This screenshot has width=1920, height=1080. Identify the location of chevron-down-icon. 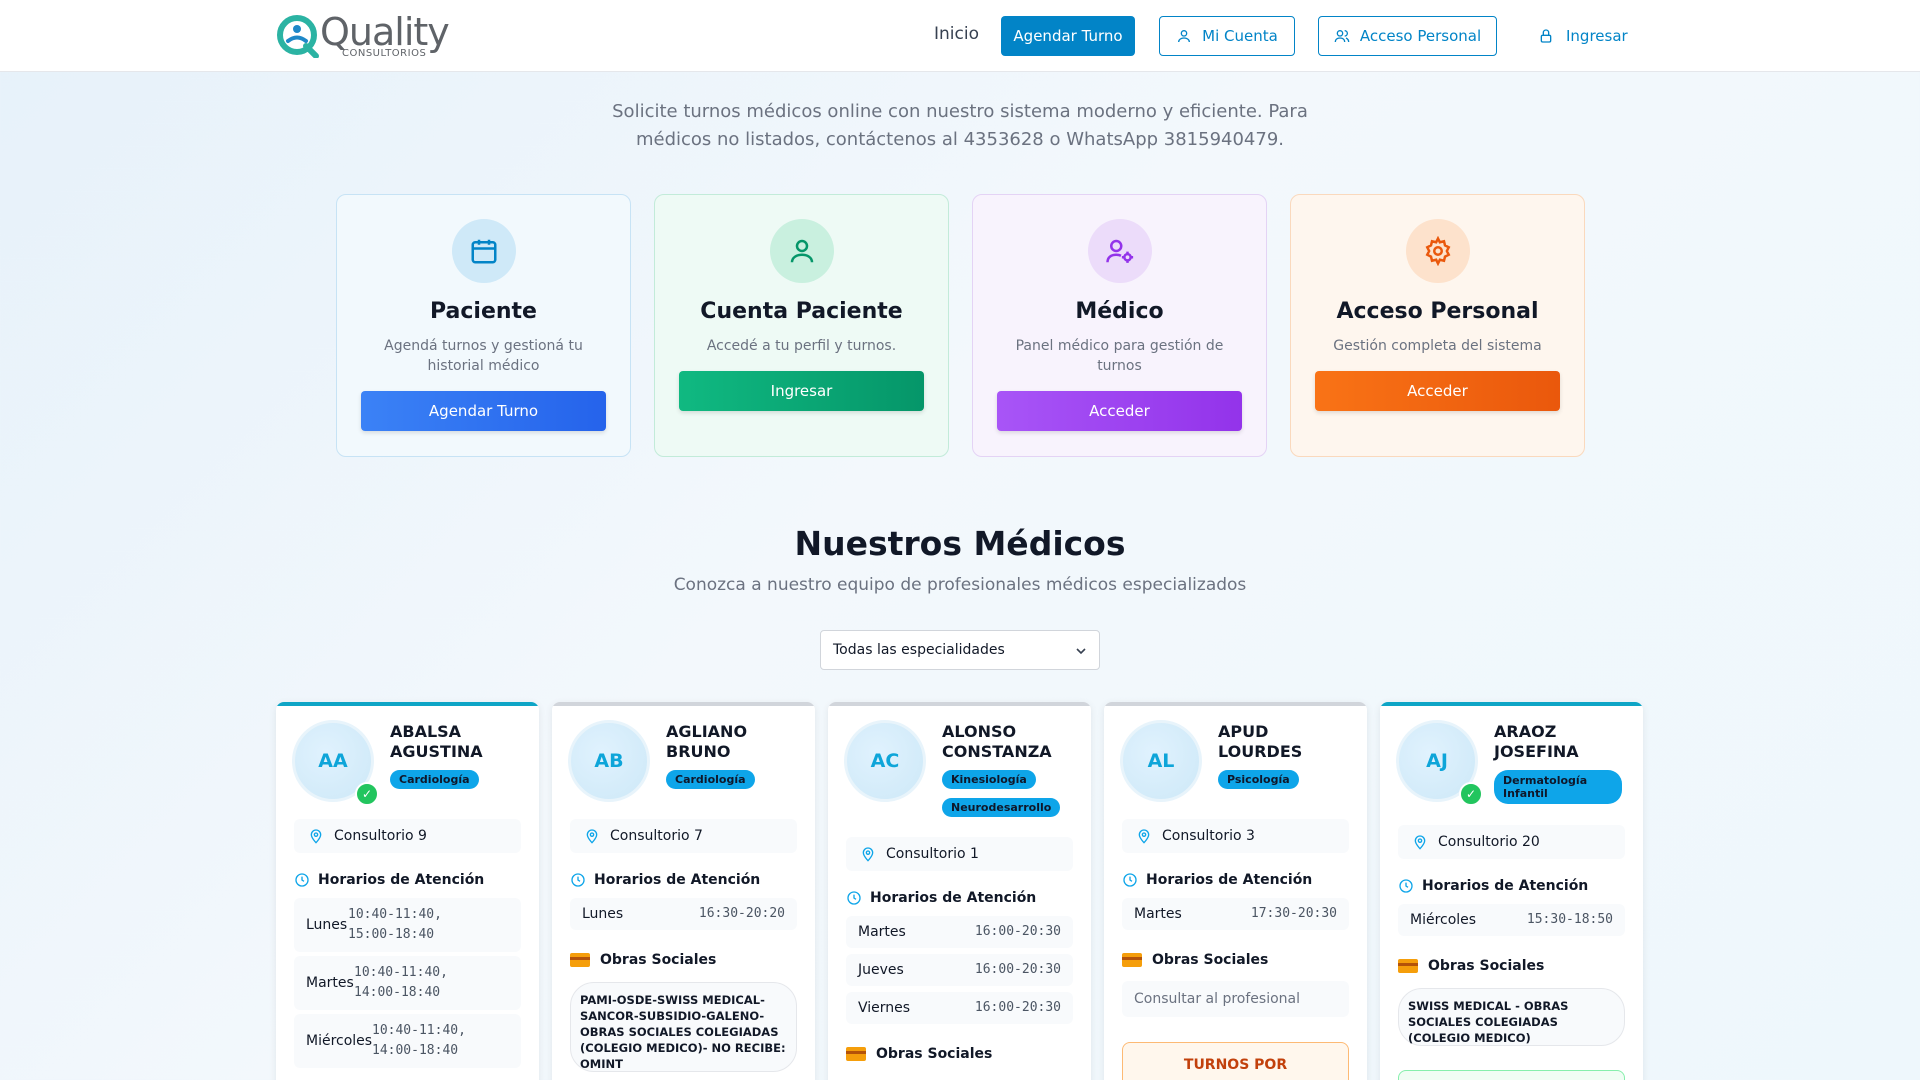
(1081, 651).